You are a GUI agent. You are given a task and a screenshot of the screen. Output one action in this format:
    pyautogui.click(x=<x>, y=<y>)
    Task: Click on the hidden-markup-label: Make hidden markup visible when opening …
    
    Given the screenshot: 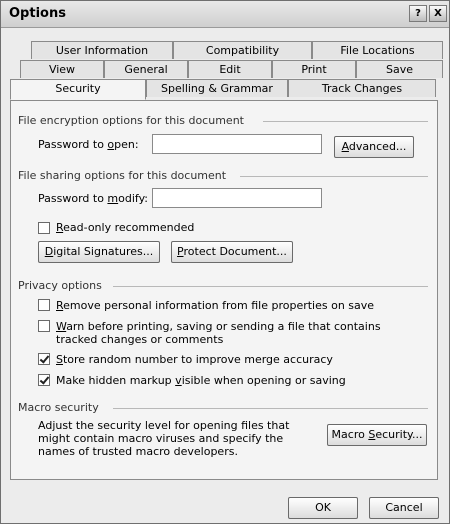 What is the action you would take?
    pyautogui.click(x=201, y=380)
    